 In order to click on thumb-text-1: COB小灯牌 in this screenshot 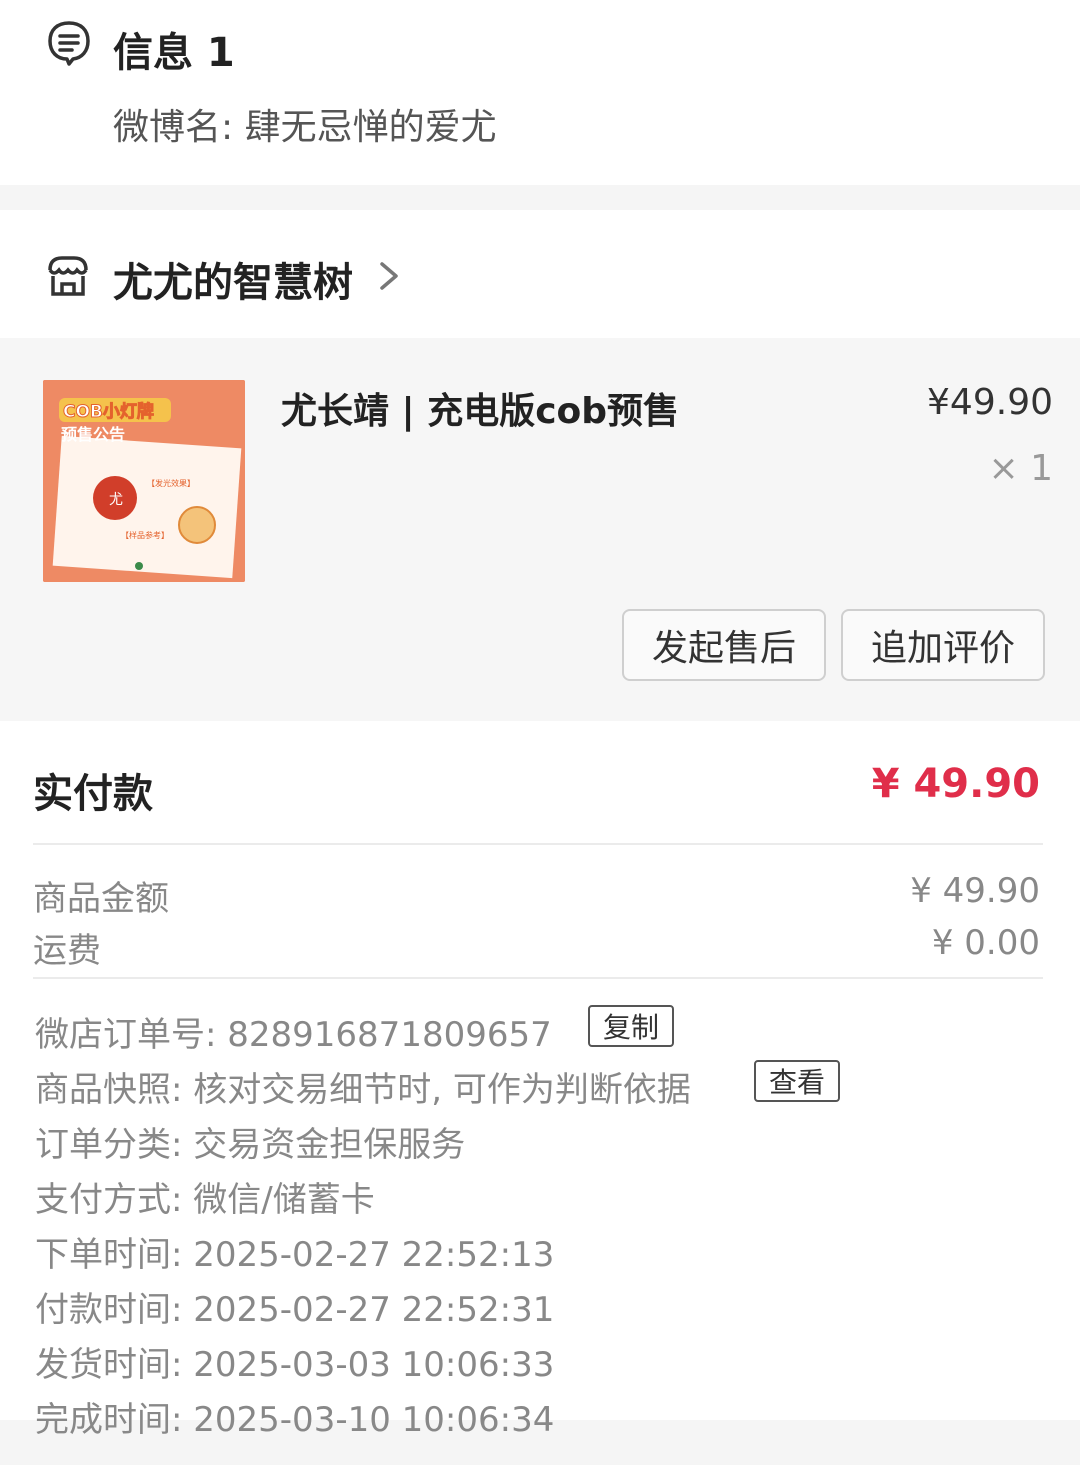, I will do `click(108, 411)`.